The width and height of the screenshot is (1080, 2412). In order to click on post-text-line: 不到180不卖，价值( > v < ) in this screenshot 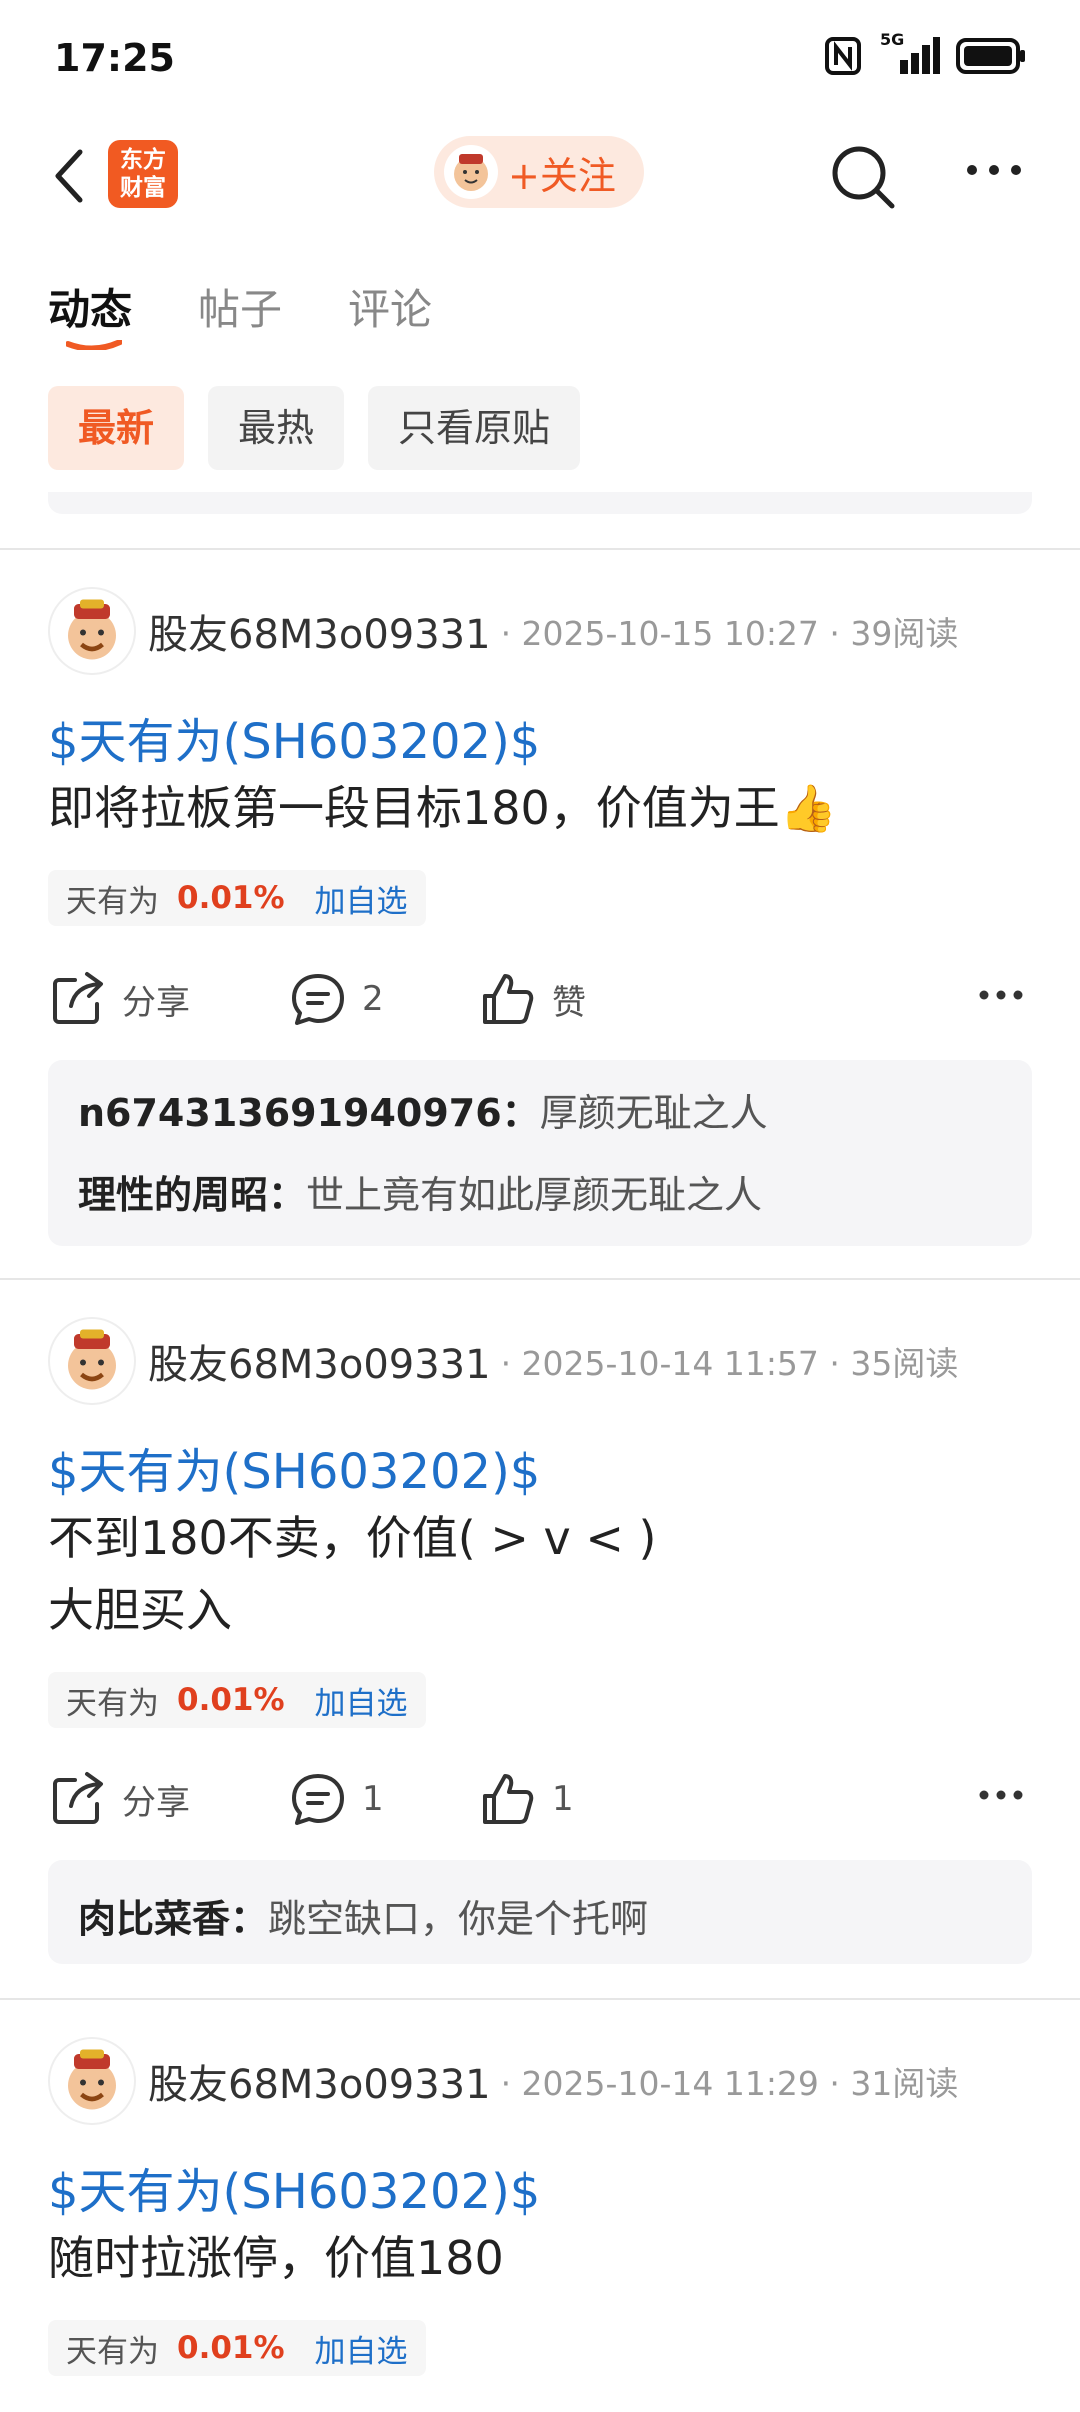, I will do `click(352, 1538)`.